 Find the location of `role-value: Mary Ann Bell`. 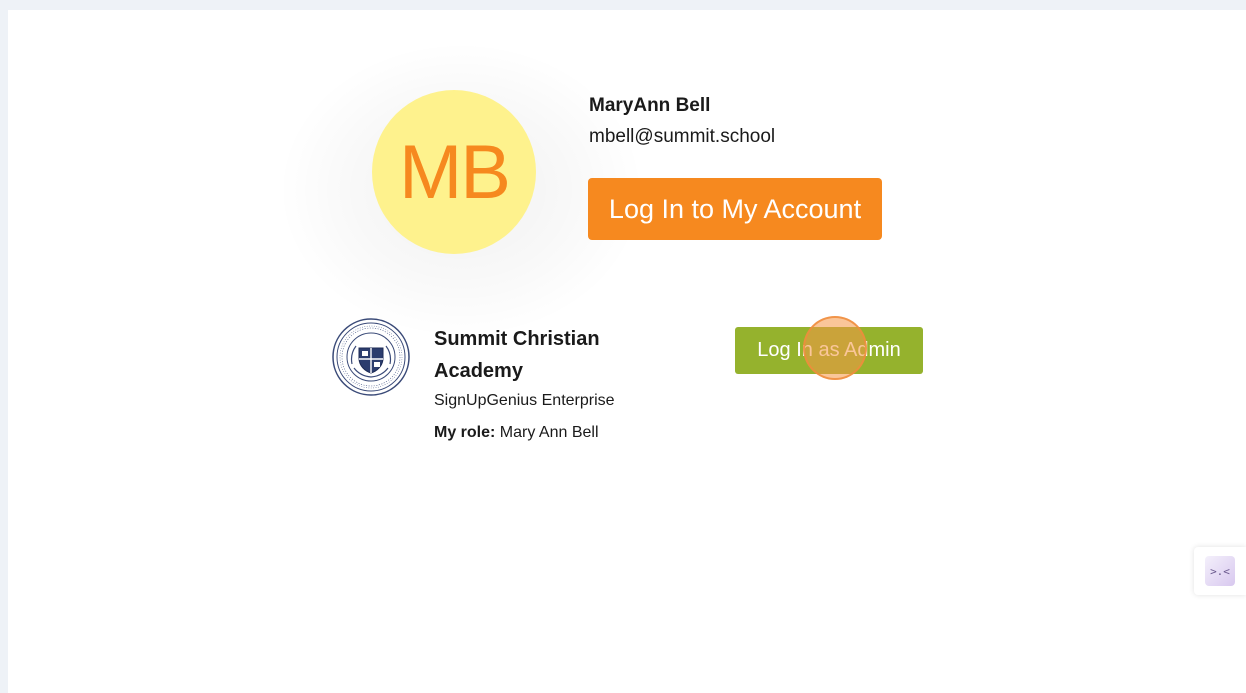

role-value: Mary Ann Bell is located at coordinates (549, 432).